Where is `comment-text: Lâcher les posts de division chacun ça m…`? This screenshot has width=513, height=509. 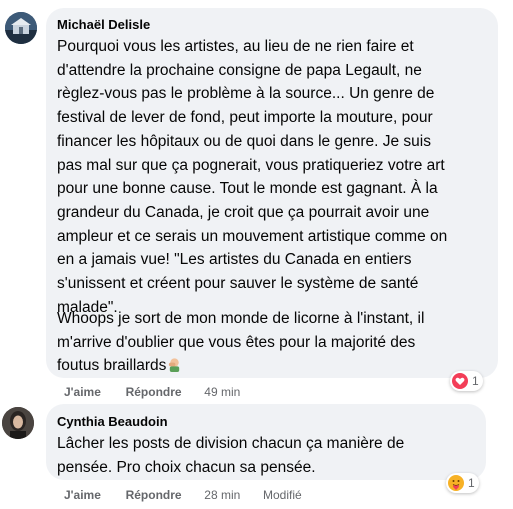 comment-text: Lâcher les posts de division chacun ça m… is located at coordinates (231, 455).